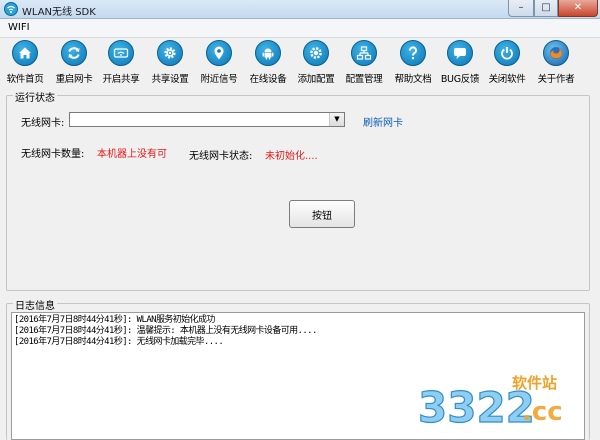 This screenshot has height=440, width=600. I want to click on adapter-count-value: 本机器上没有可, so click(132, 154).